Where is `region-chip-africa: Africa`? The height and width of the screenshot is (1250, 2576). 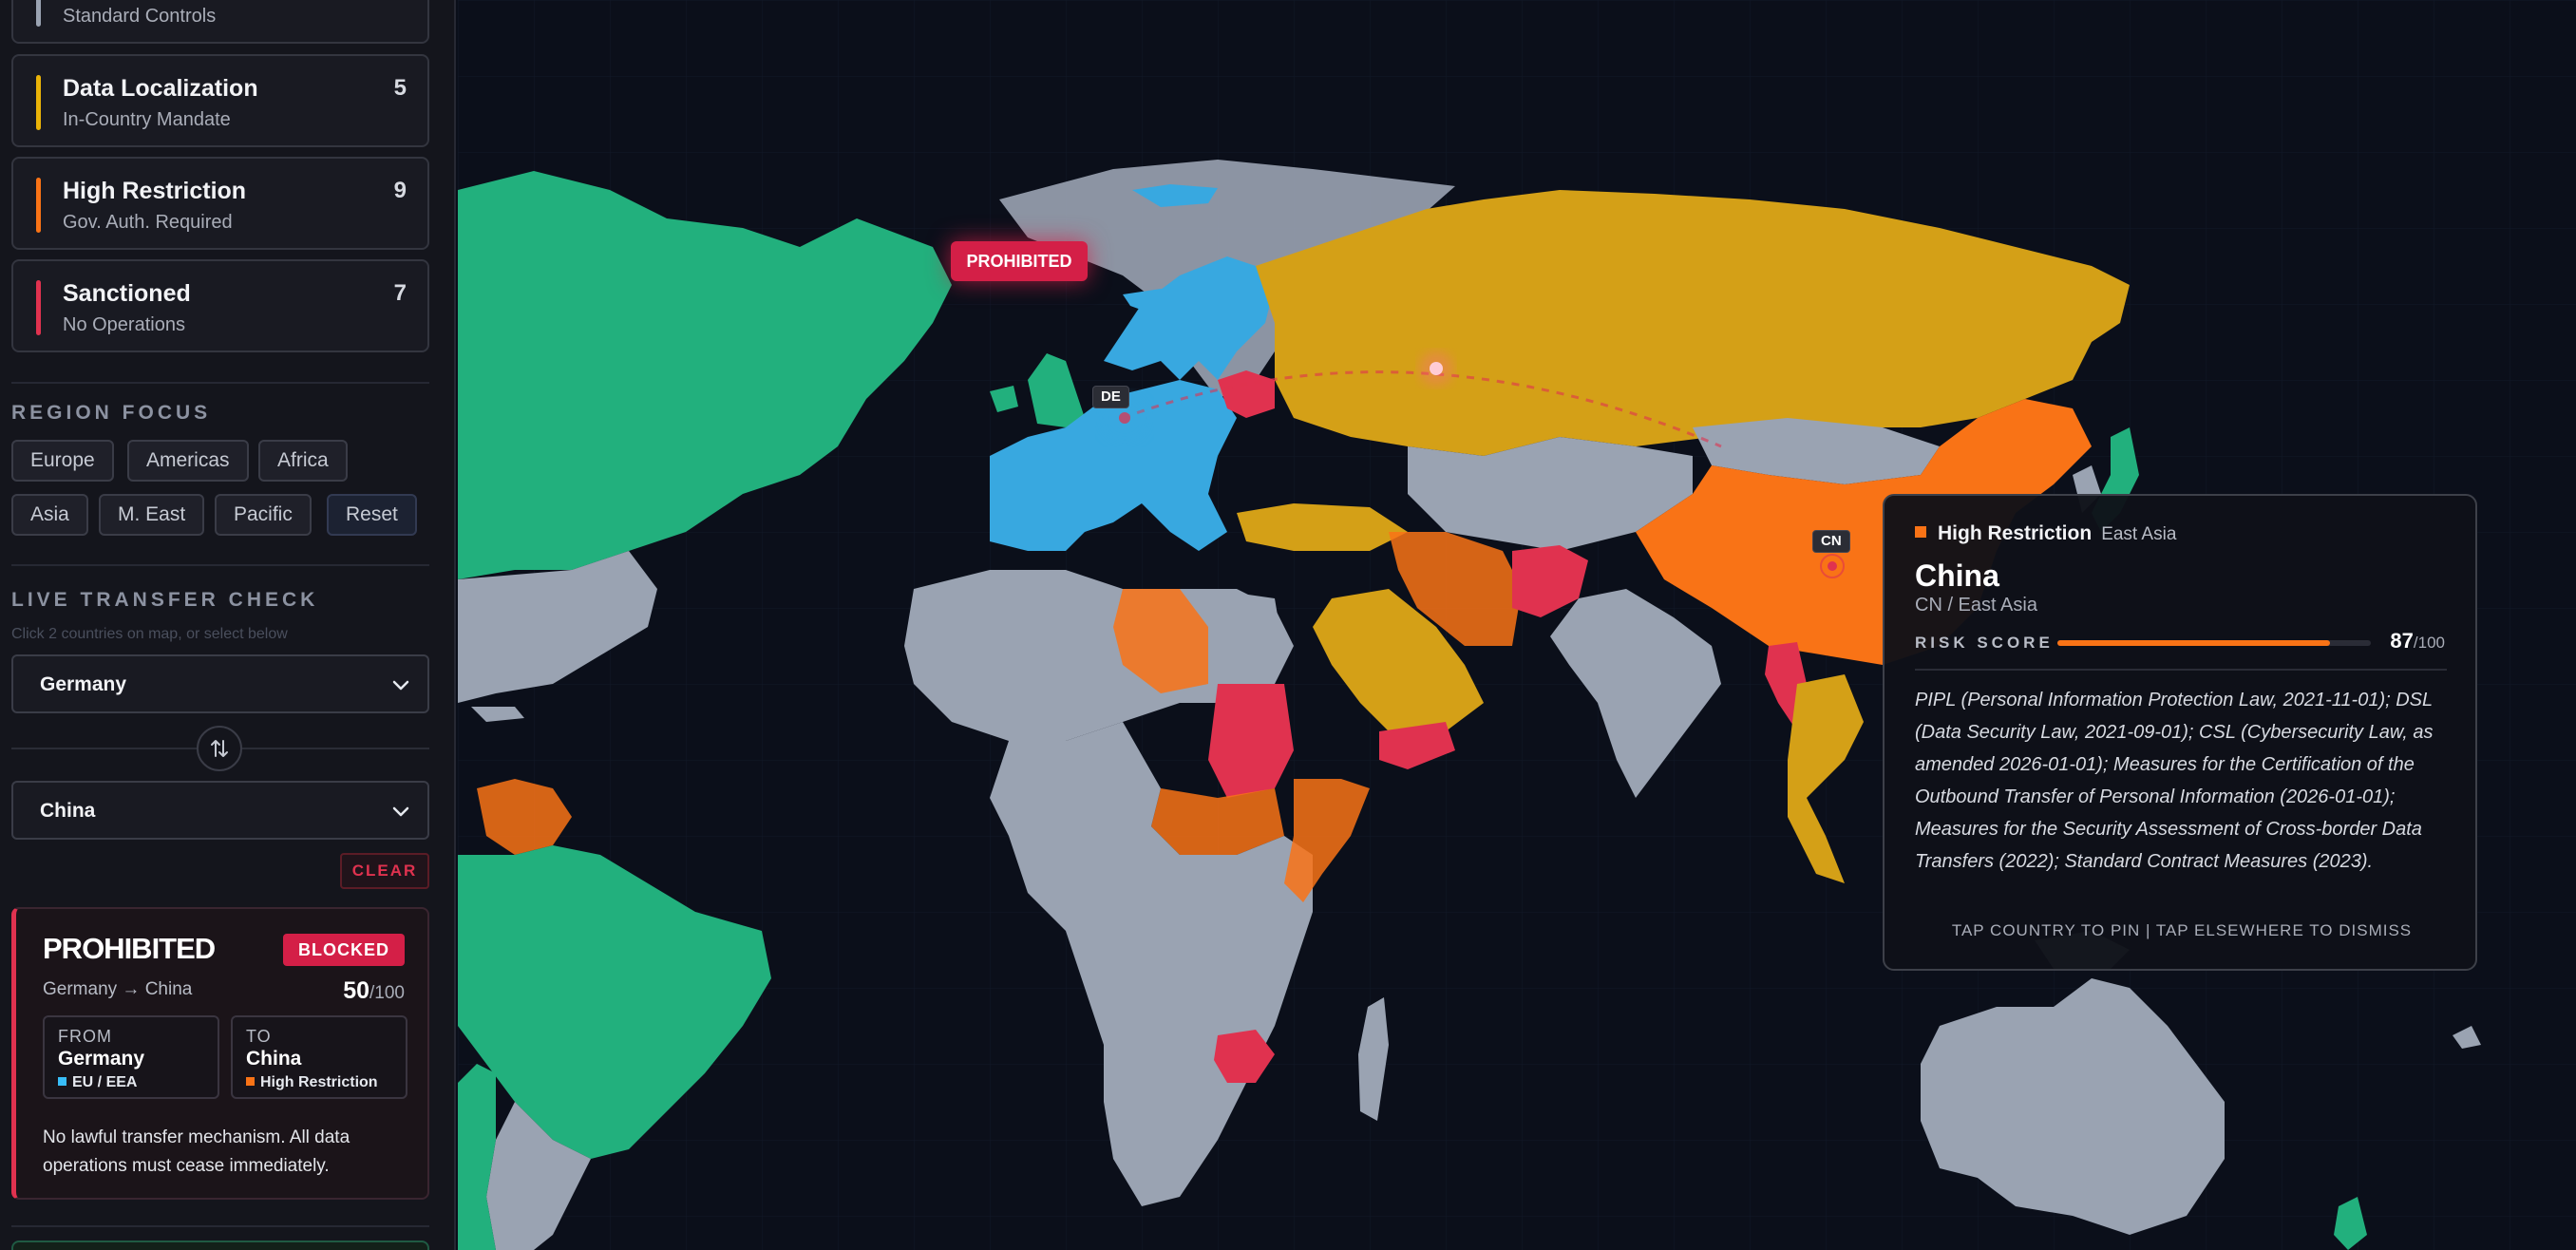
region-chip-africa: Africa is located at coordinates (303, 461).